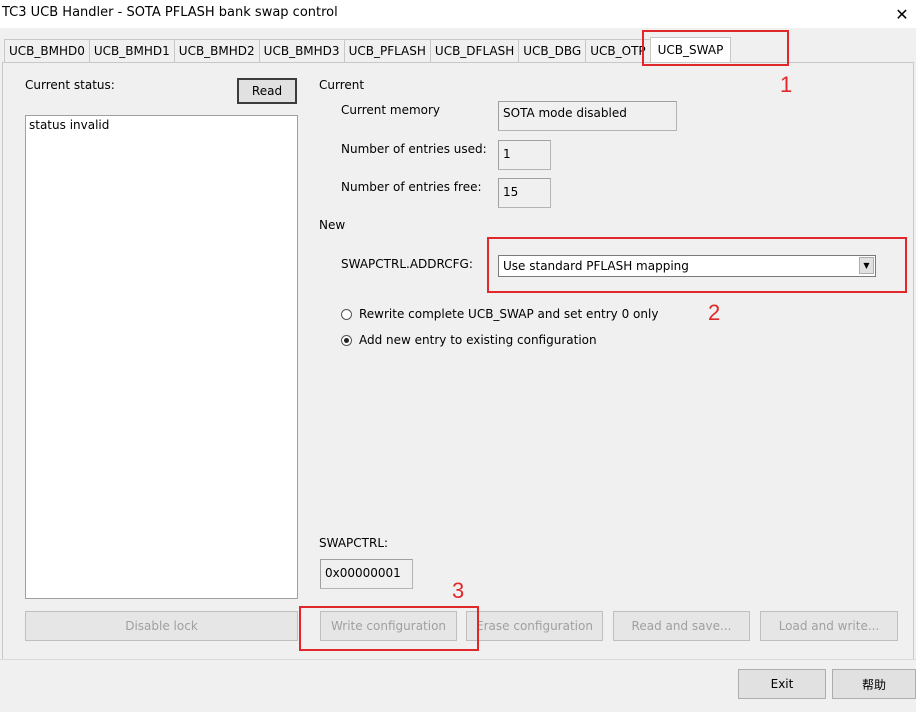 This screenshot has height=712, width=916. What do you see at coordinates (332, 225) in the screenshot?
I see `new-heading: New` at bounding box center [332, 225].